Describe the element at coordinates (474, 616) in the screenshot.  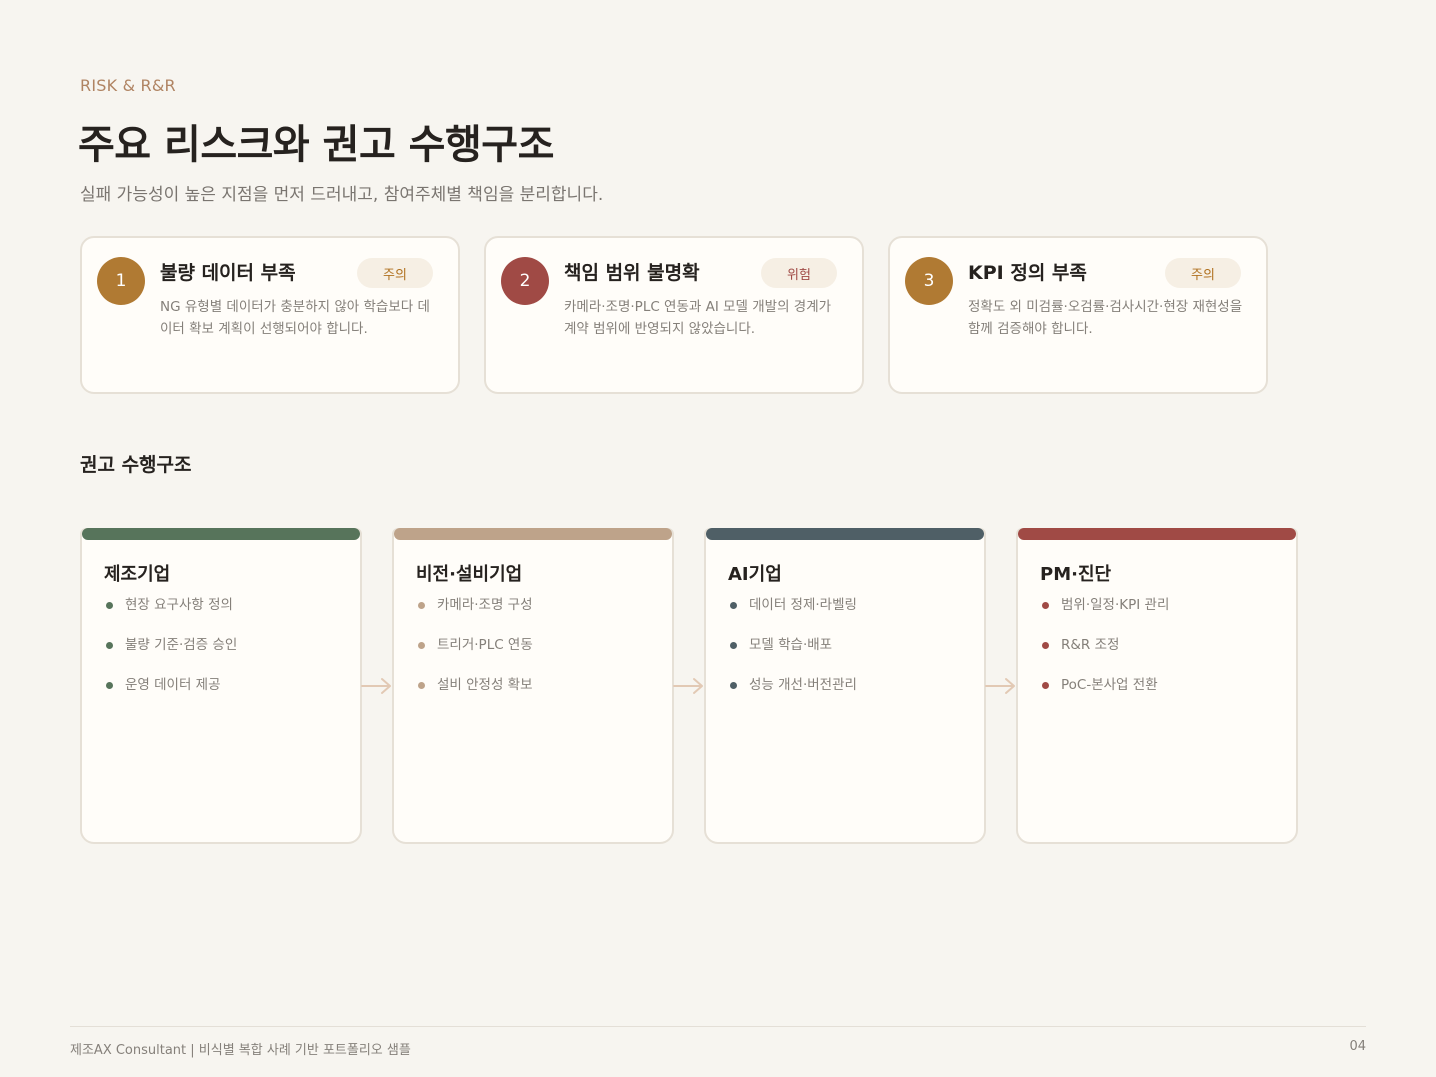
I see `list-item: 카메라·조명 구성` at that location.